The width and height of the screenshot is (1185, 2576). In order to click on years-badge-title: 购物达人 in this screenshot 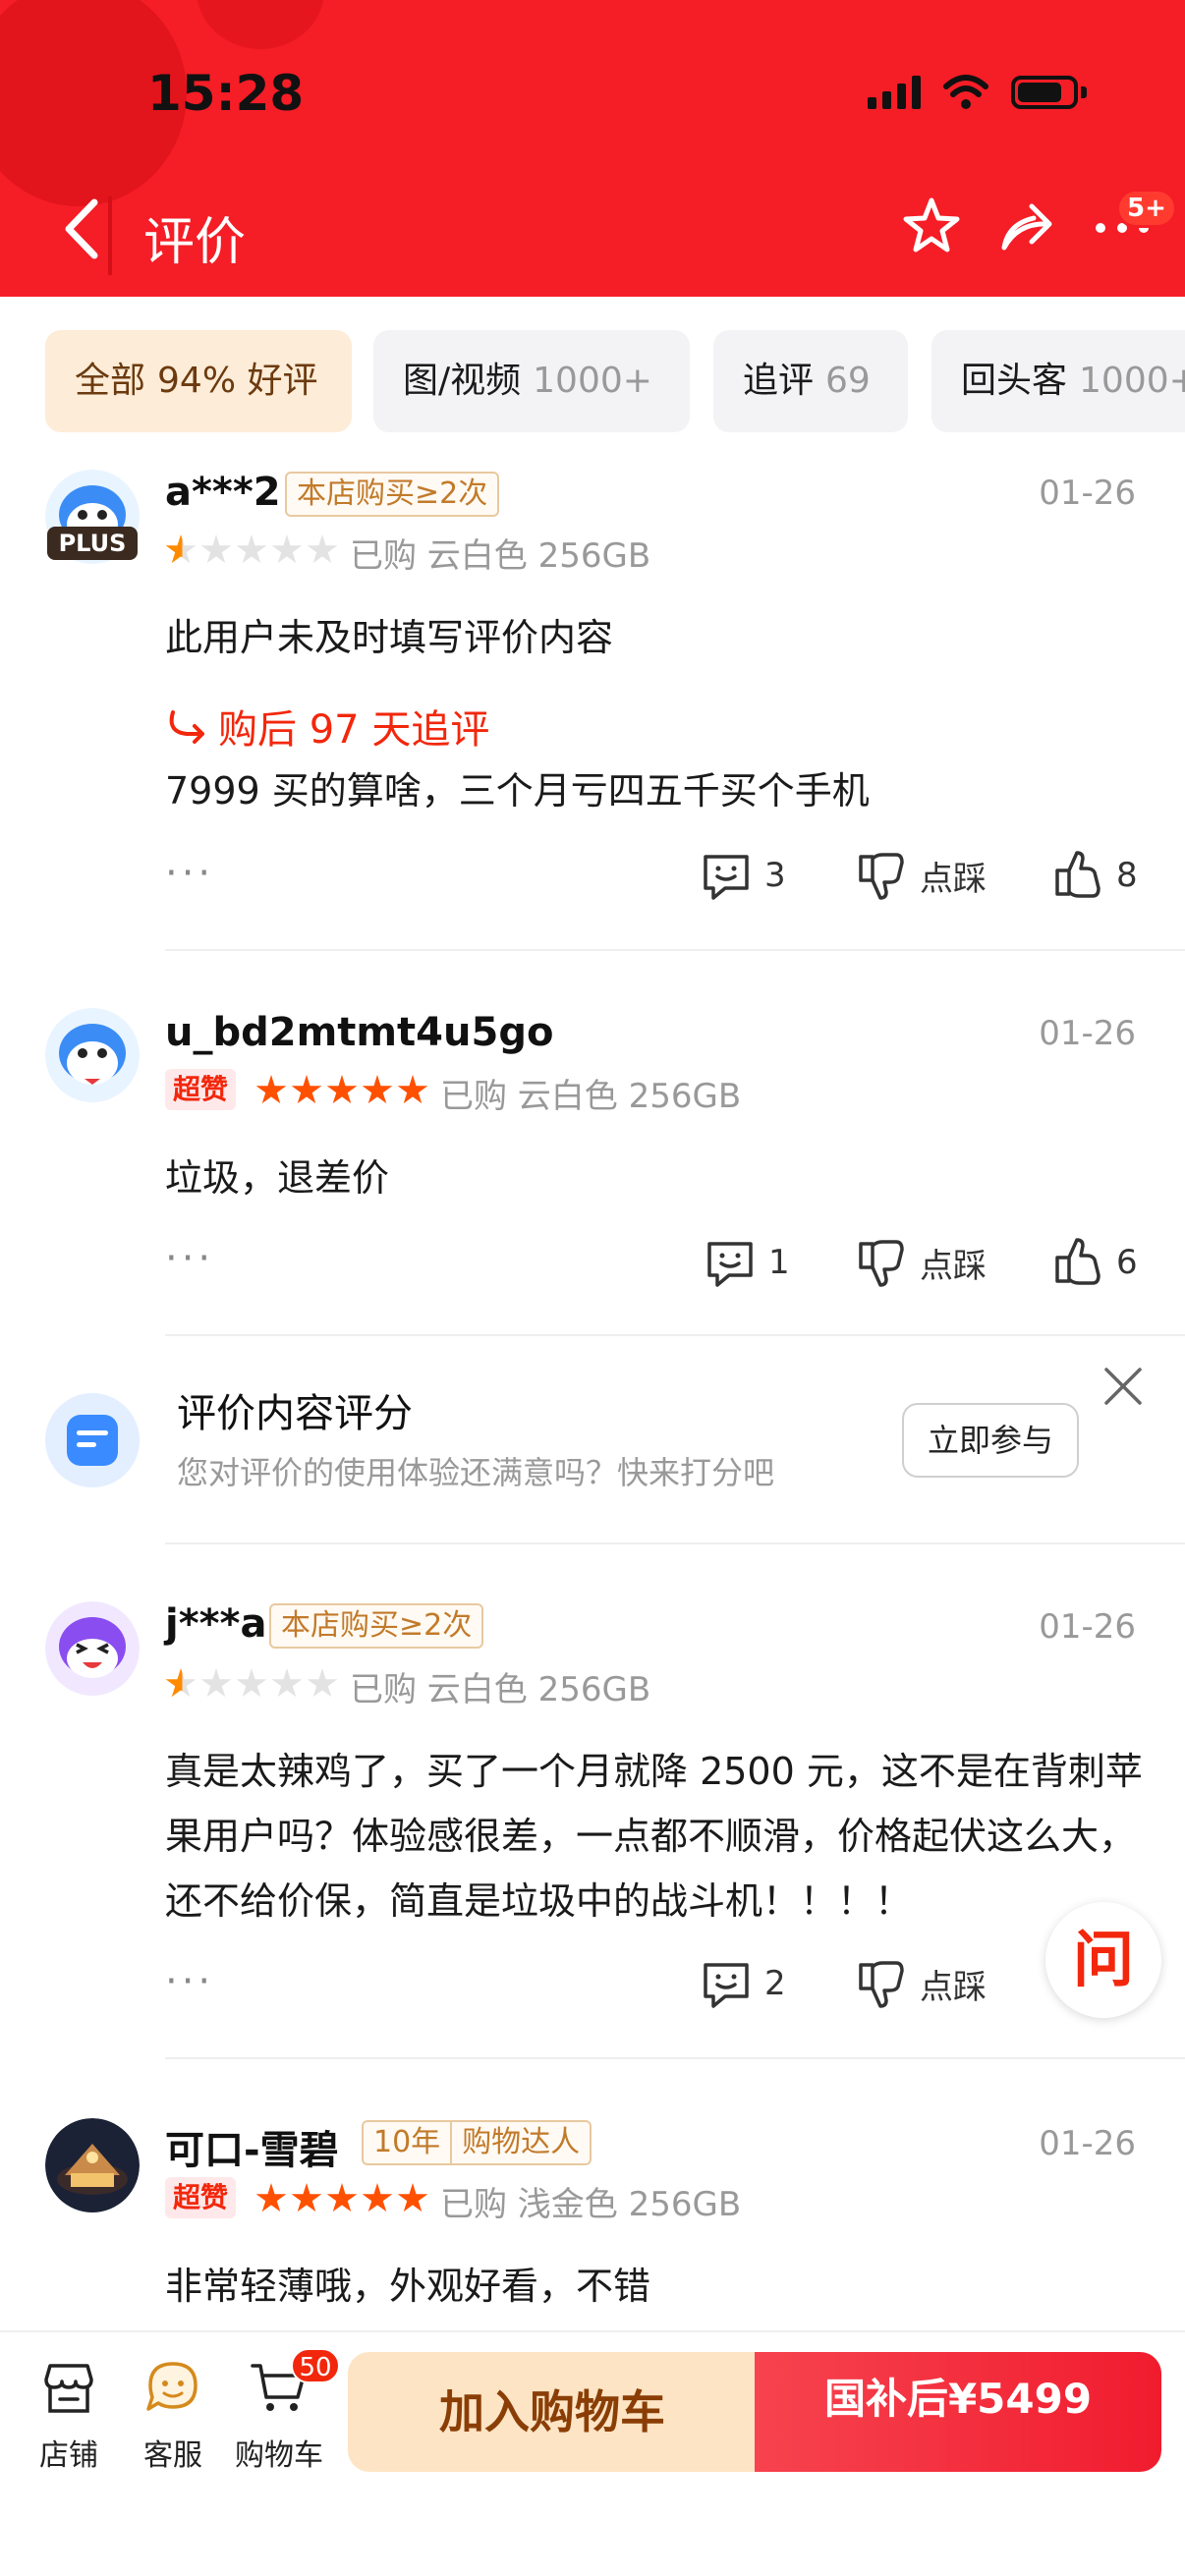, I will do `click(521, 2142)`.